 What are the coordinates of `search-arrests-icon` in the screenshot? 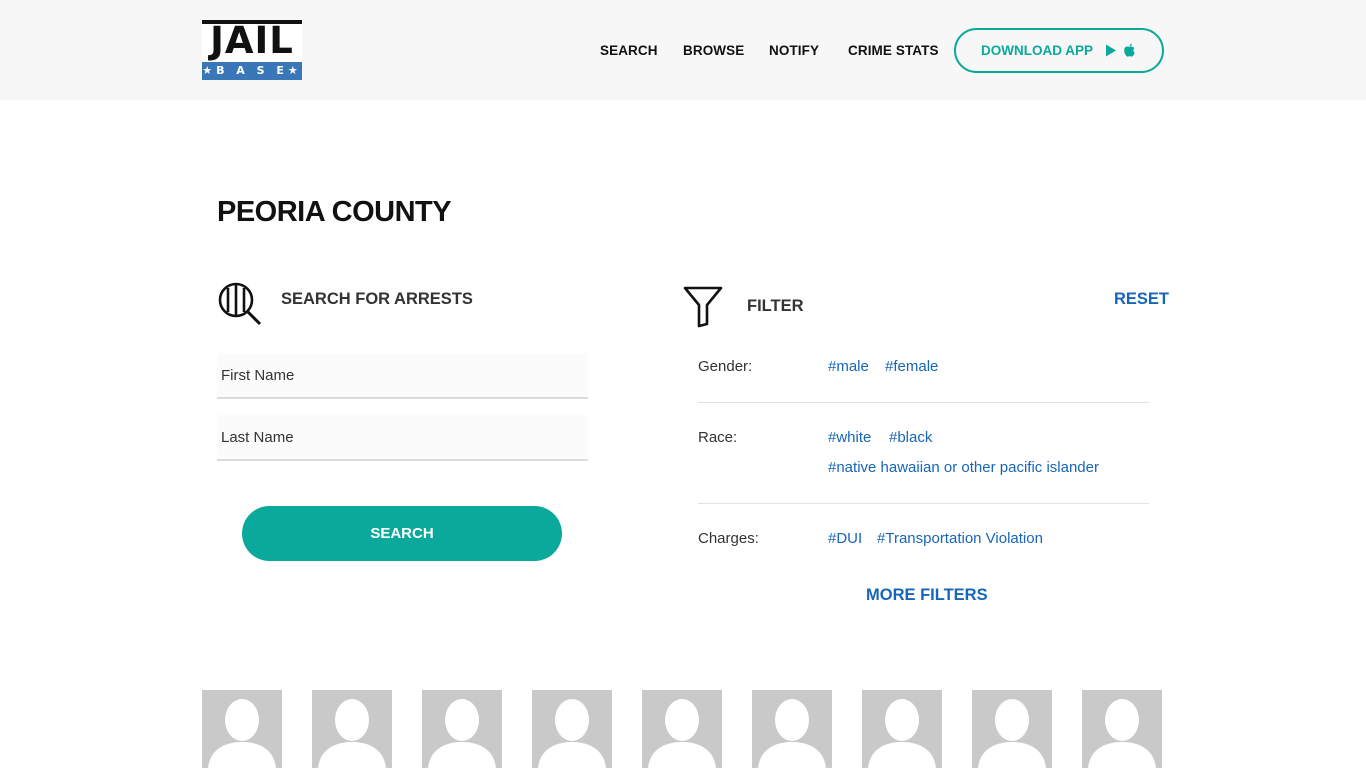 It's located at (240, 304).